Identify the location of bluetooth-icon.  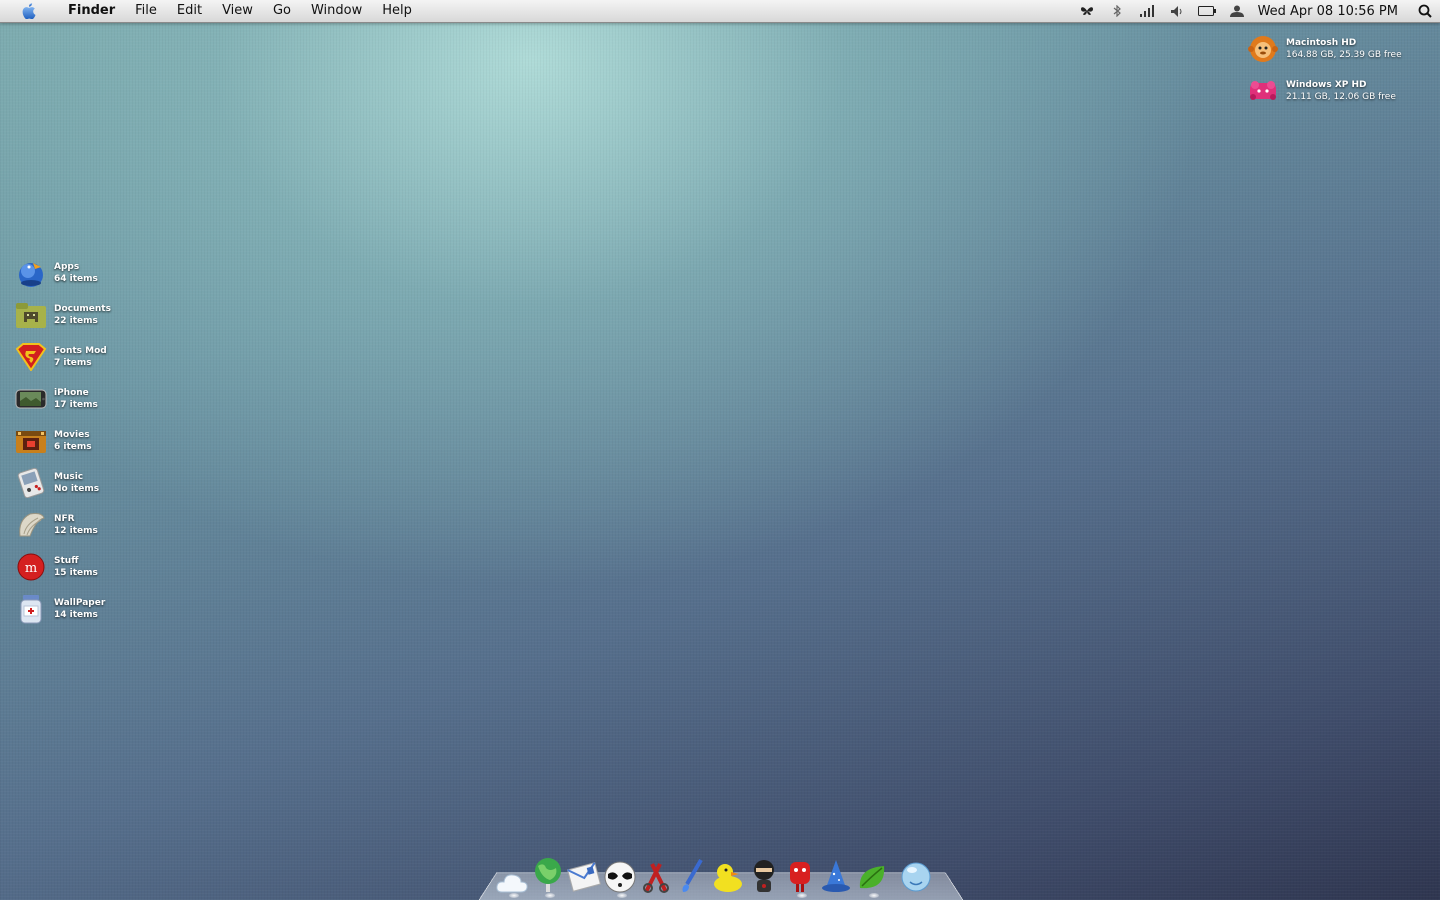
(1117, 11).